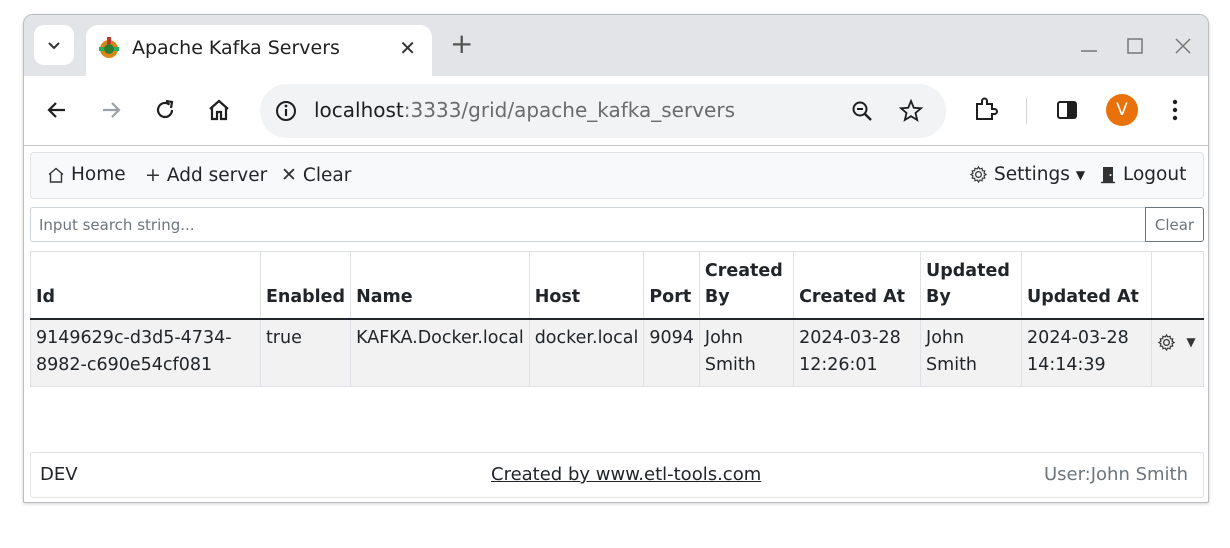 This screenshot has height=548, width=1230. I want to click on col-header-name: Name, so click(440, 285).